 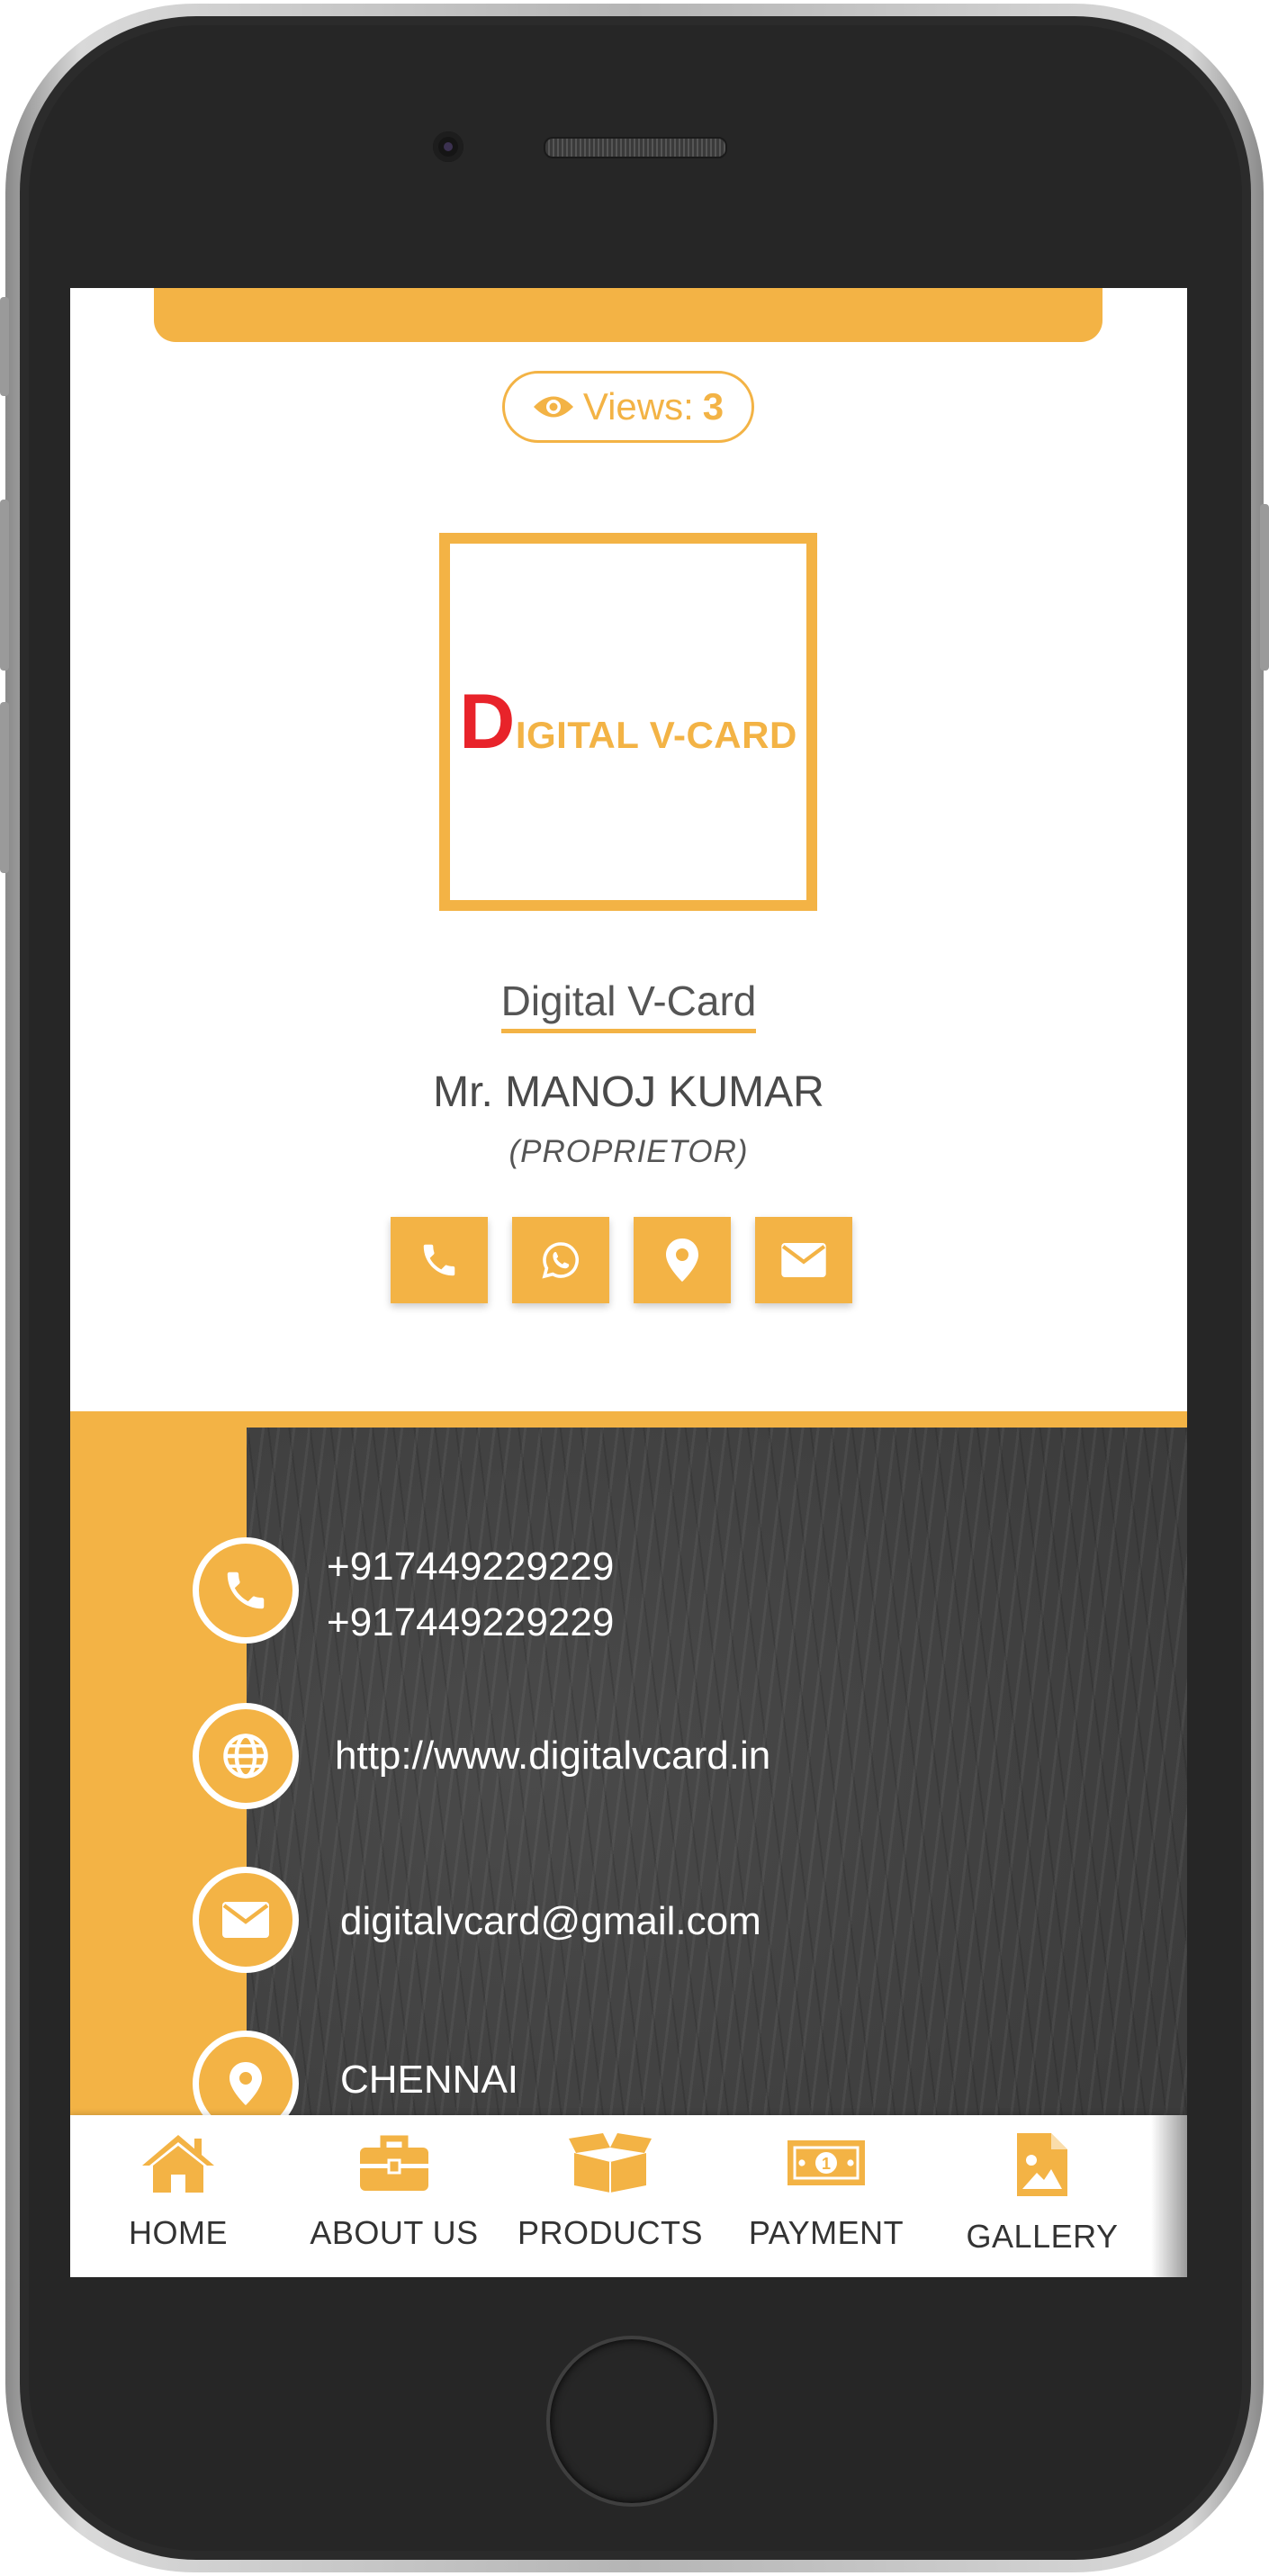 I want to click on whatsapp-icon, so click(x=561, y=1260).